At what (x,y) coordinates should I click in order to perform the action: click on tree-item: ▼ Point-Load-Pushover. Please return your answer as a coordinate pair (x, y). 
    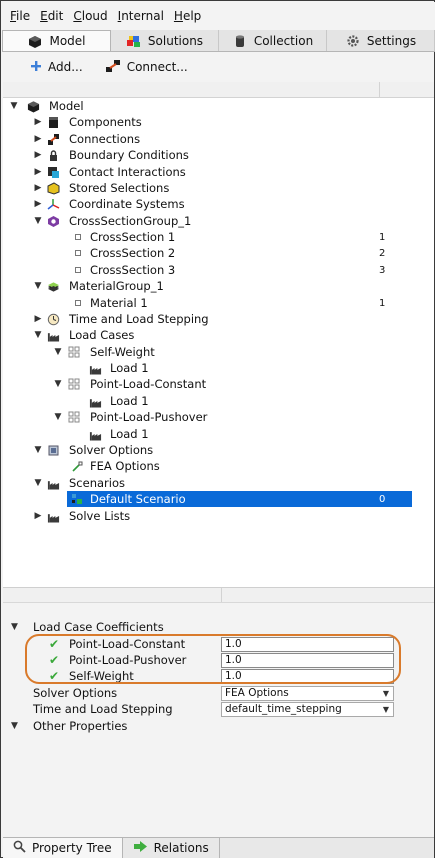
    Looking at the image, I should click on (218, 417).